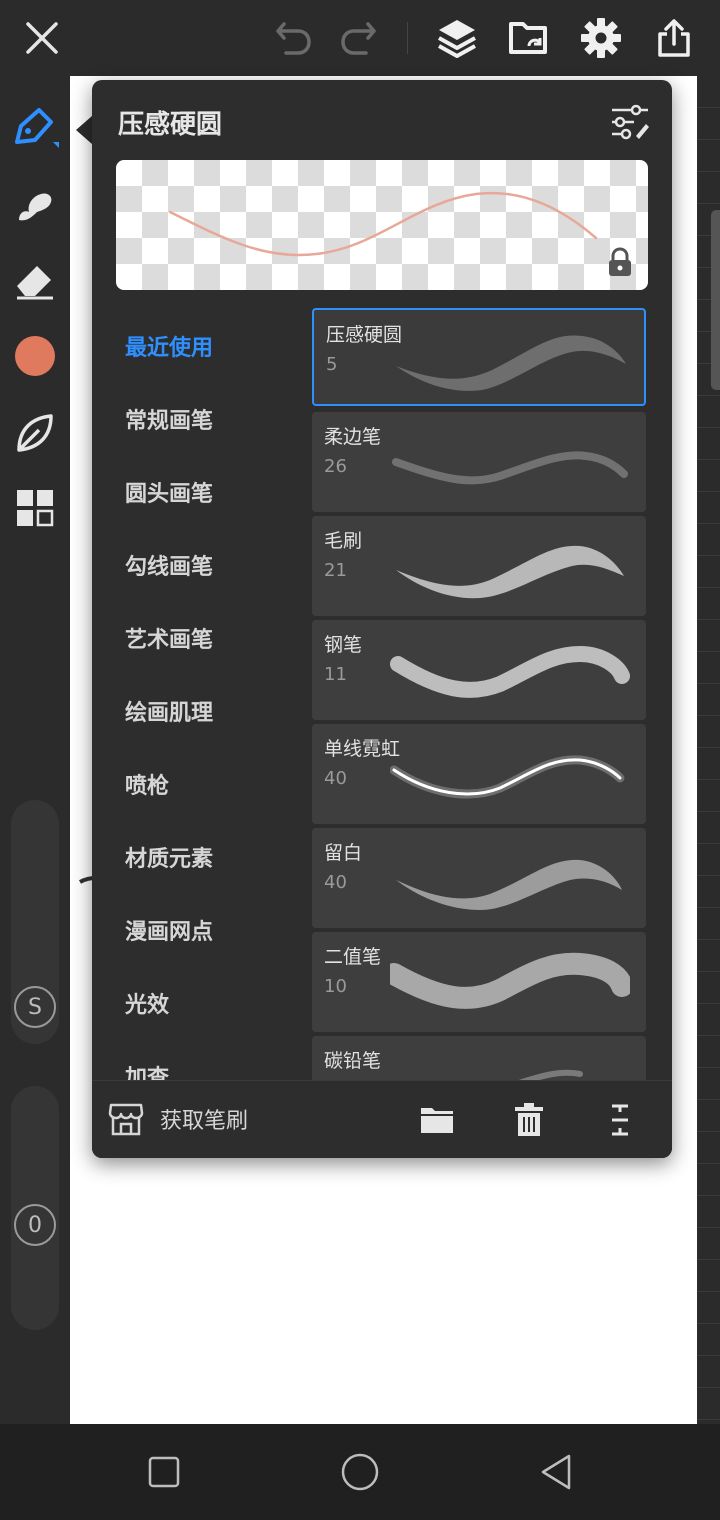 The width and height of the screenshot is (720, 1520). I want to click on brush-item-bristle: 毛刷 21, so click(479, 566).